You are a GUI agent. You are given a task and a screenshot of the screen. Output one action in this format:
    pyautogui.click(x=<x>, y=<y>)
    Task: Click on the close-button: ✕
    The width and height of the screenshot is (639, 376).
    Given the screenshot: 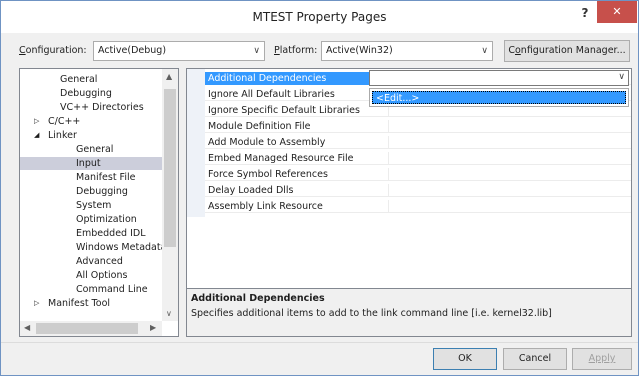 What is the action you would take?
    pyautogui.click(x=617, y=12)
    